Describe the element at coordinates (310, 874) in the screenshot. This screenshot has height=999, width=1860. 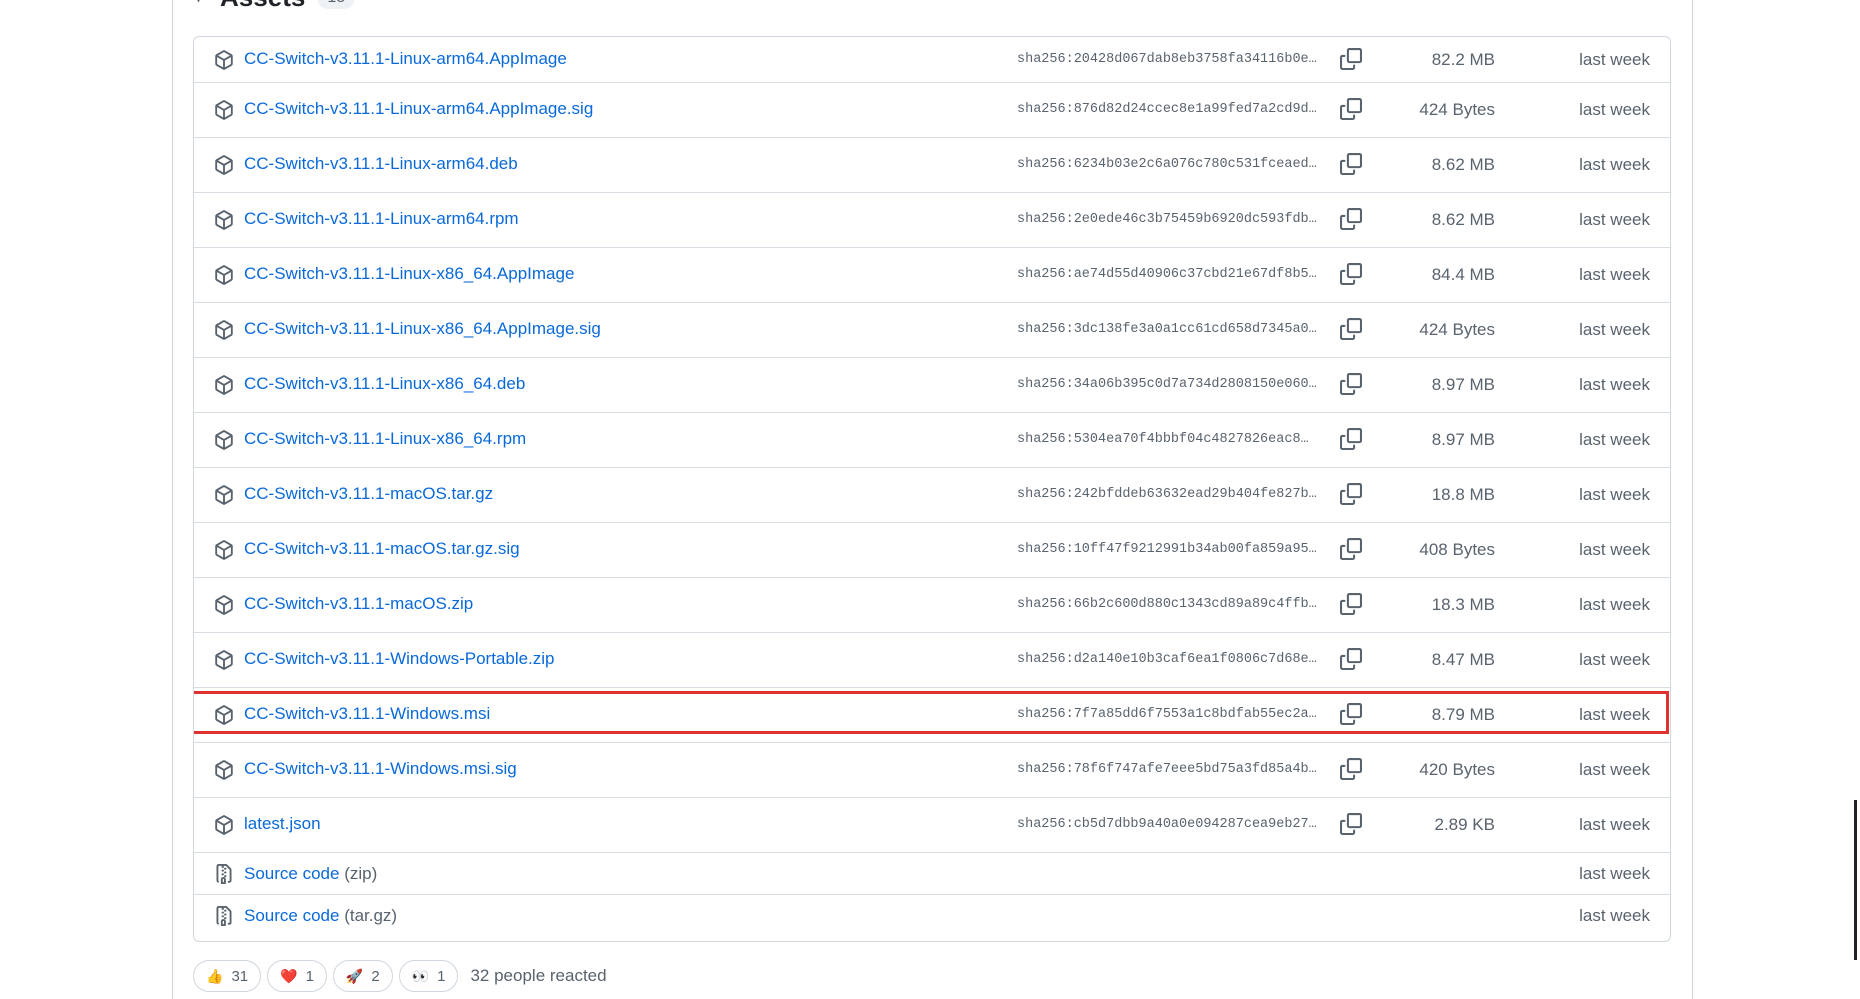
I see `source-code-zip-link: Source code (zip)` at that location.